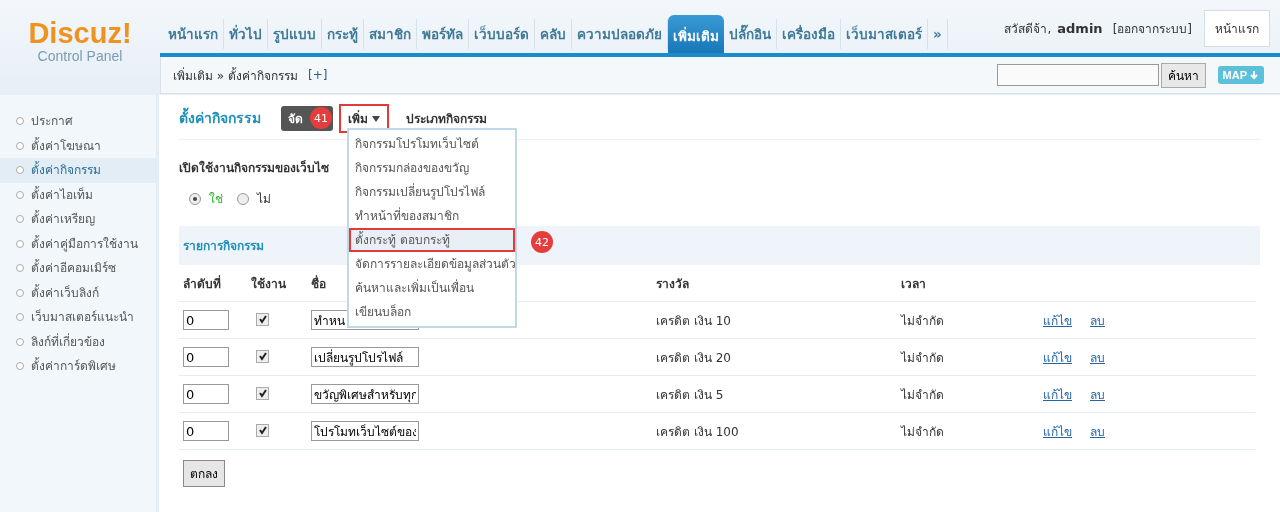 The width and height of the screenshot is (1280, 512). I want to click on logo-text: Discuz!, so click(80, 33).